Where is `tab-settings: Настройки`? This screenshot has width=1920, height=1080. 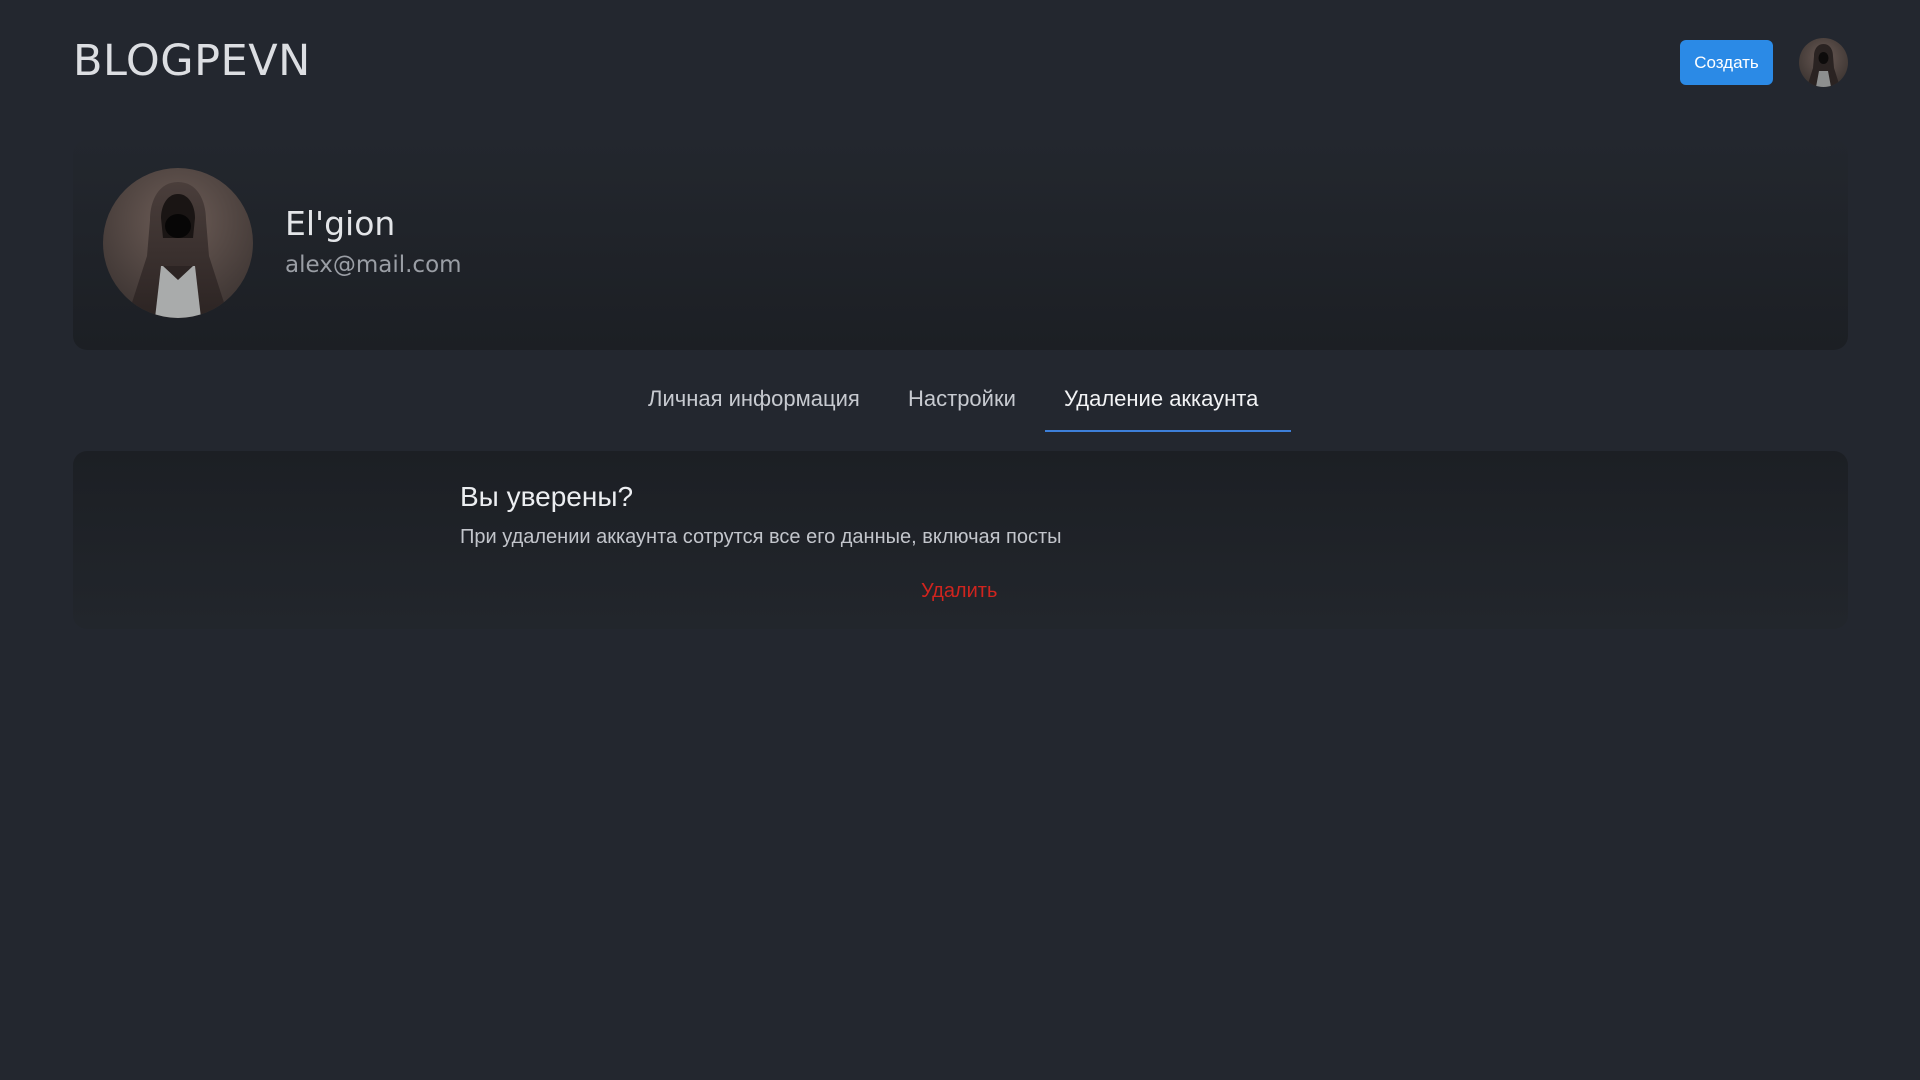
tab-settings: Настройки is located at coordinates (962, 399).